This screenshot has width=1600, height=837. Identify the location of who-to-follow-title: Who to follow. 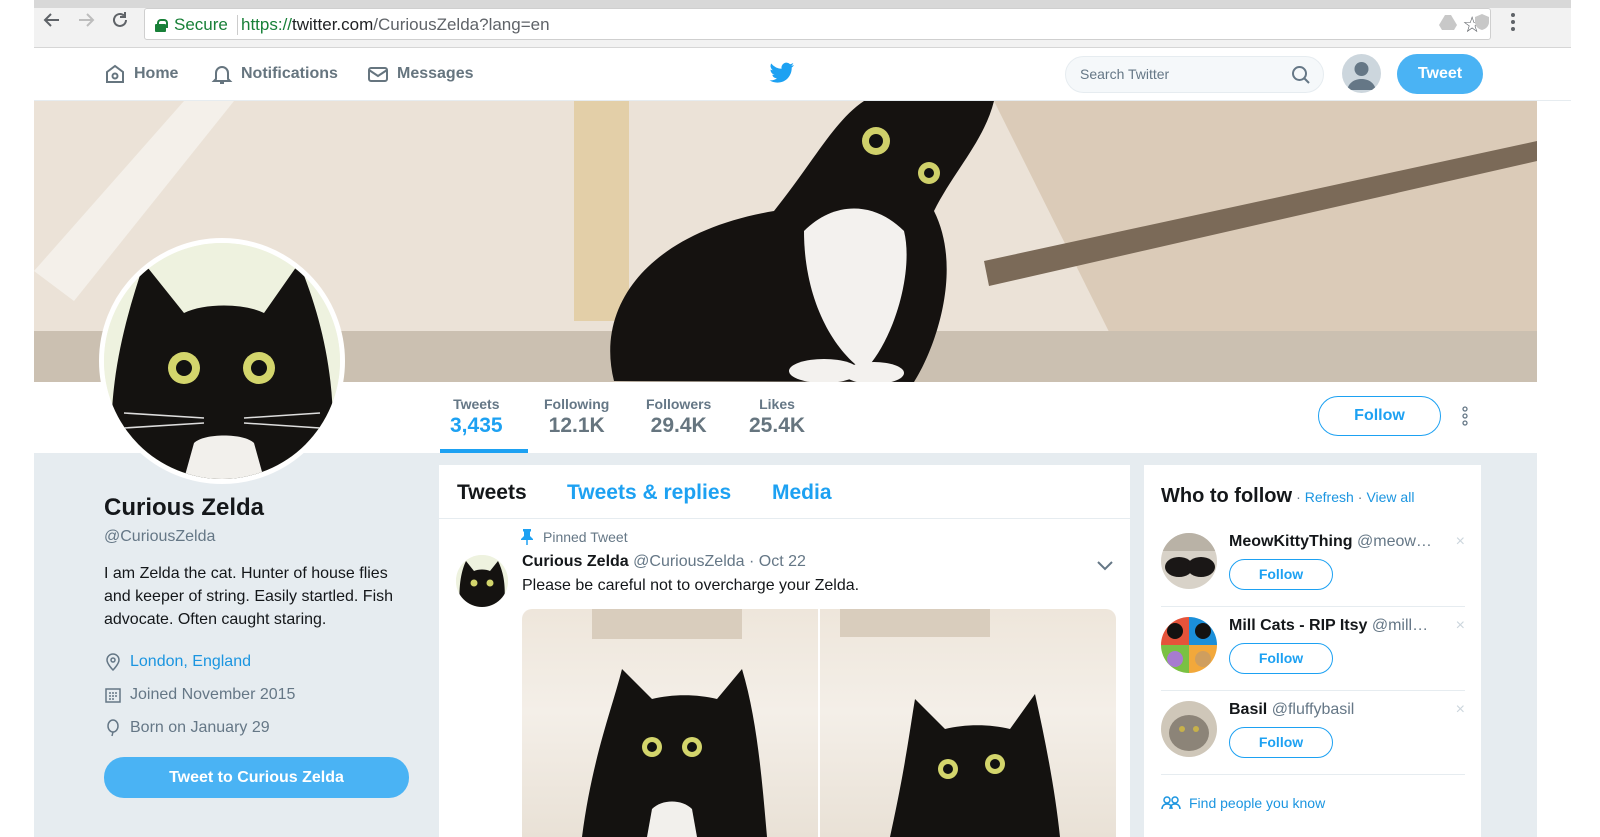
(1227, 496).